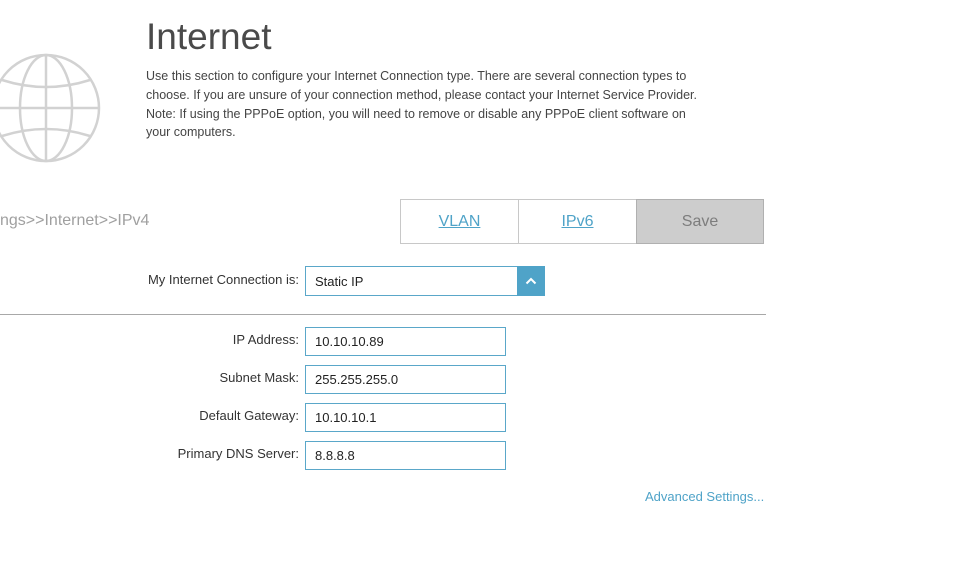 This screenshot has width=979, height=588. I want to click on subnet-mask-field, so click(405, 379).